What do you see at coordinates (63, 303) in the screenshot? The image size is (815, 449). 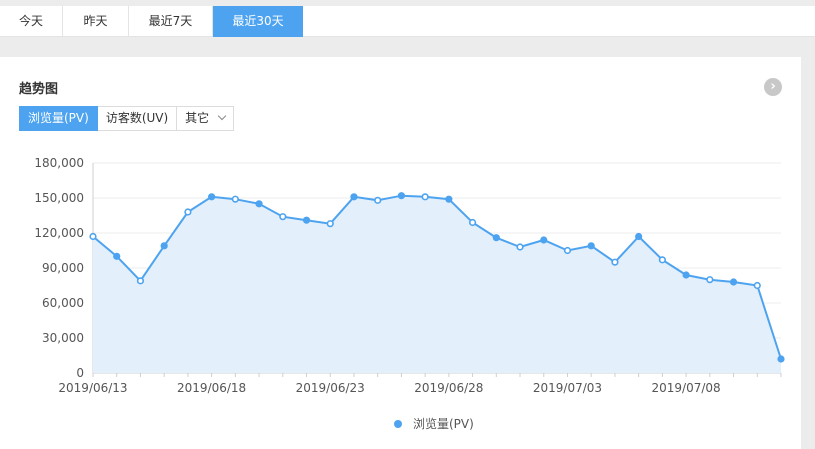 I see `y-tick-label: 60,000` at bounding box center [63, 303].